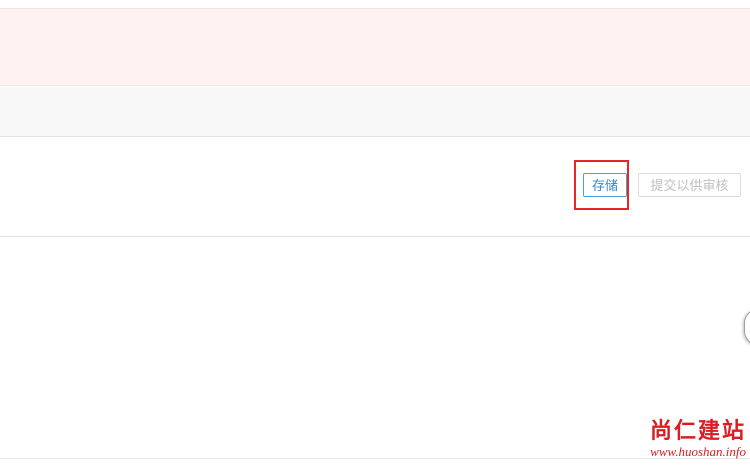 The height and width of the screenshot is (473, 750). What do you see at coordinates (605, 185) in the screenshot?
I see `save-button: 存储` at bounding box center [605, 185].